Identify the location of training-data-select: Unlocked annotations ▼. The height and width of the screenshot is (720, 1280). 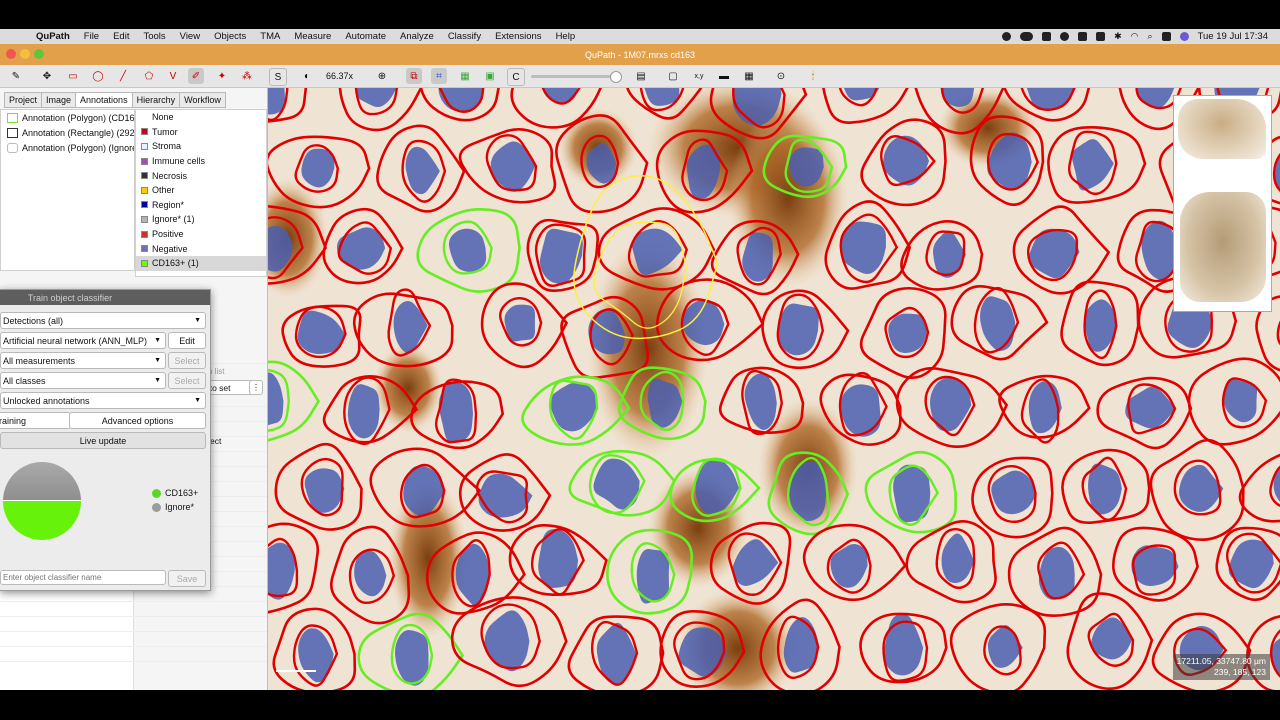
(103, 400).